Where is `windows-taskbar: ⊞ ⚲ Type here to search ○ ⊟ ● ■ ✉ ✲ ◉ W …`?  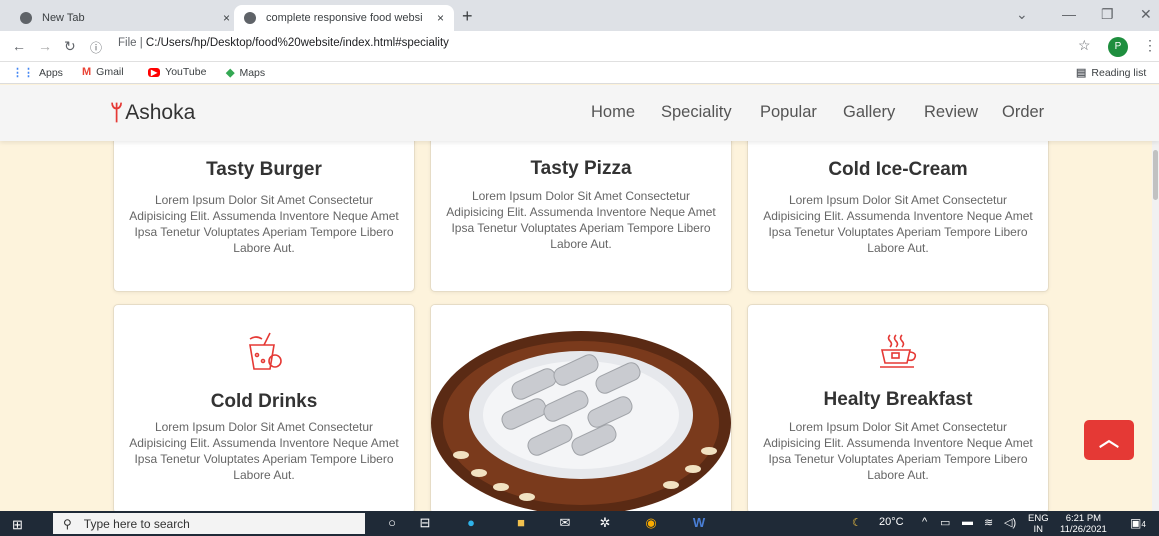
windows-taskbar: ⊞ ⚲ Type here to search ○ ⊟ ● ■ ✉ ✲ ◉ W … is located at coordinates (579, 523).